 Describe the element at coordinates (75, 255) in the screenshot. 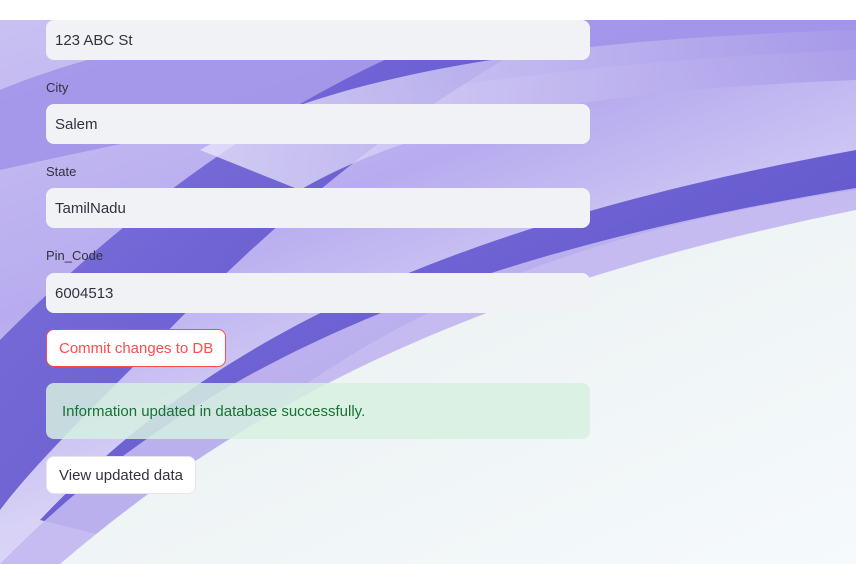

I see `pin-code-label: Pin_Code` at that location.